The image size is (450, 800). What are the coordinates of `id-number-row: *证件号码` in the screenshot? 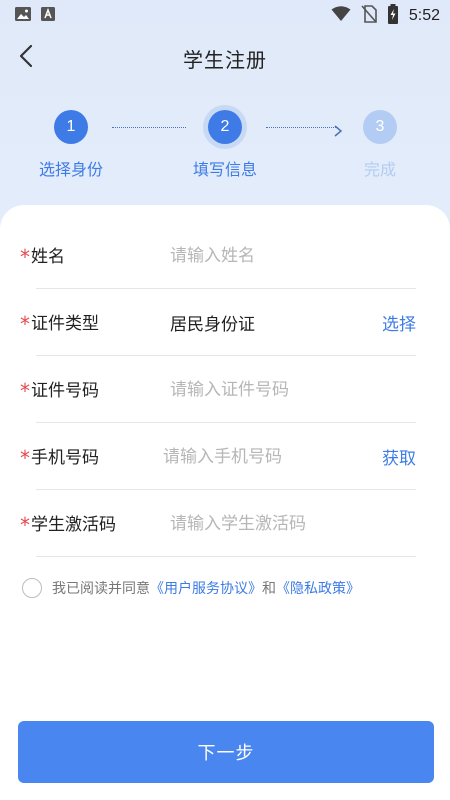 It's located at (218, 389).